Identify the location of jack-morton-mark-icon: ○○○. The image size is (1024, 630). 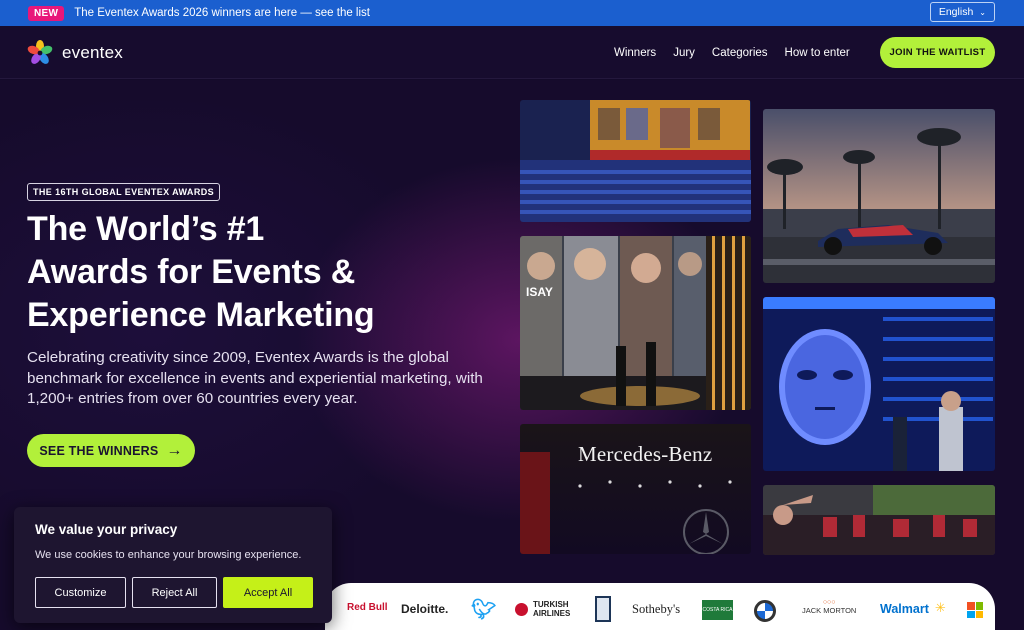
(829, 602).